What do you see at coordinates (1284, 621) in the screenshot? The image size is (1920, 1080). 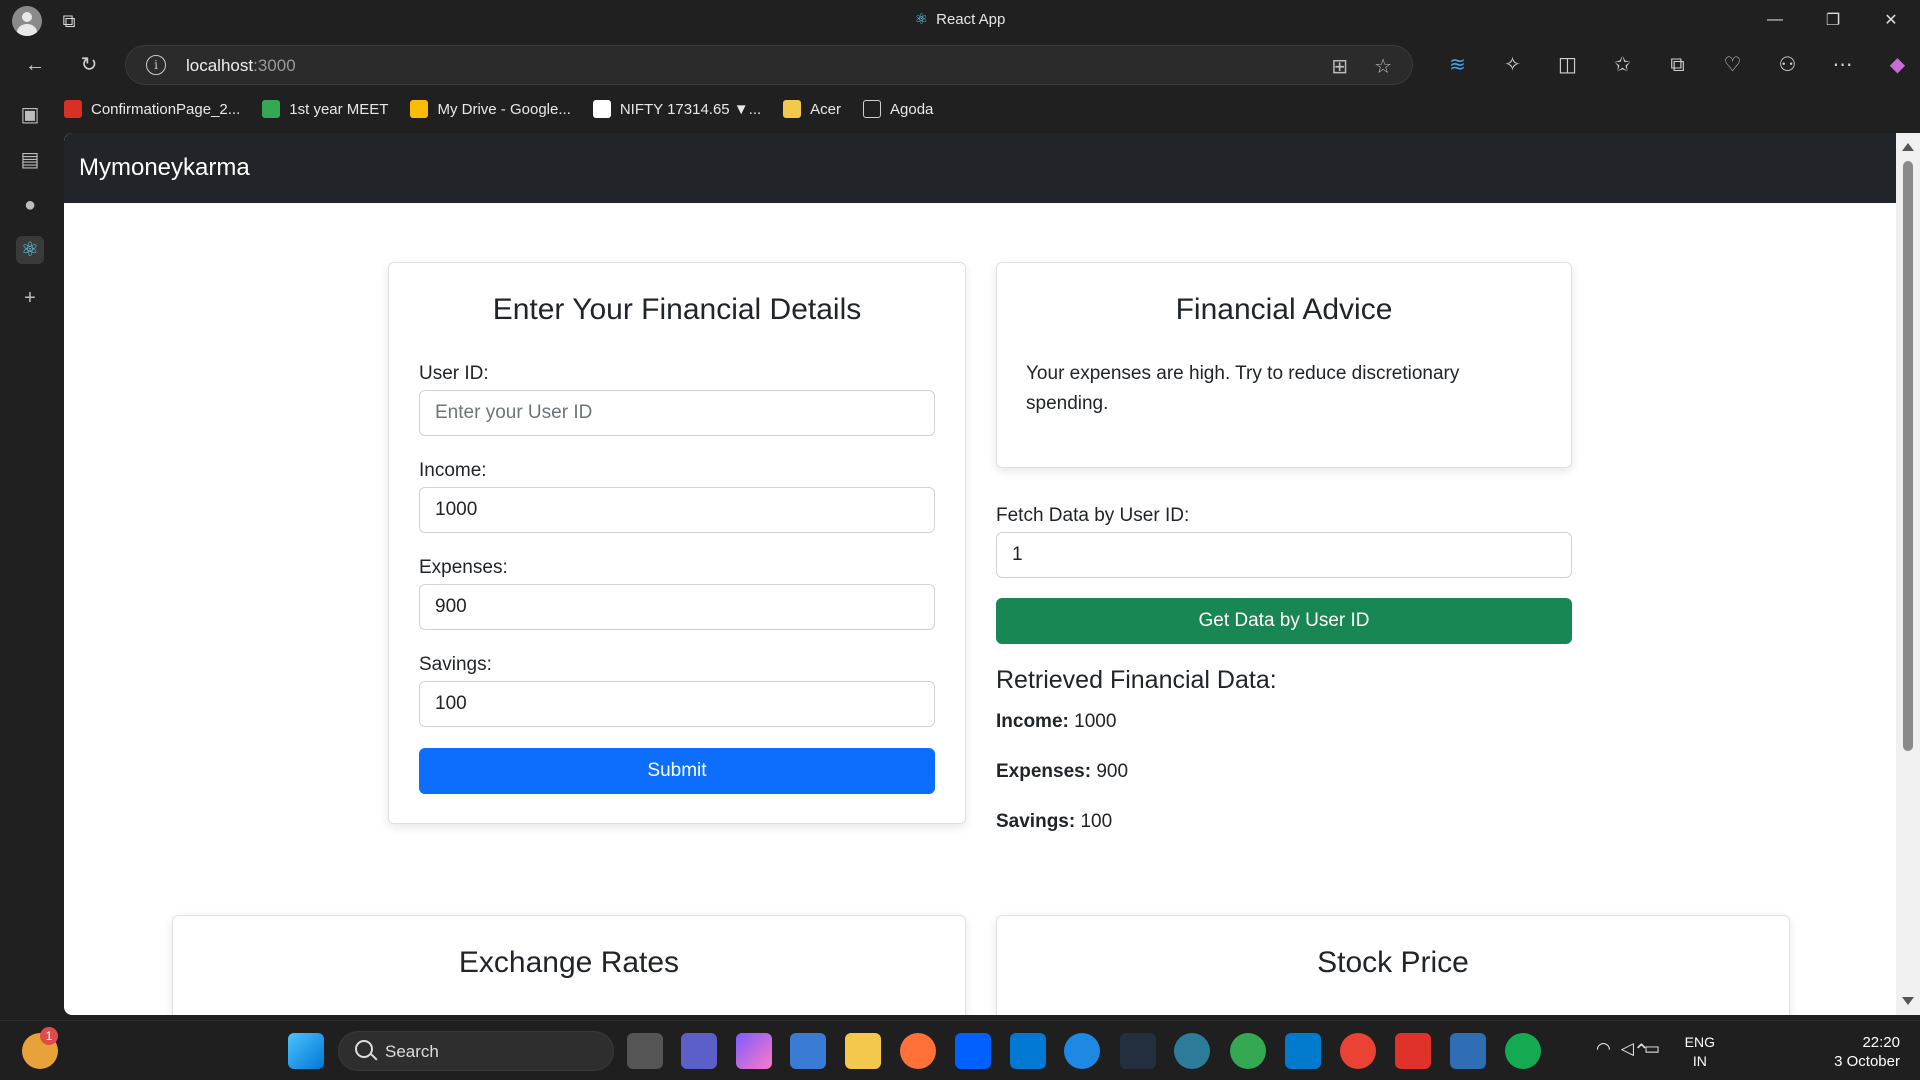 I see `get-data-button: Get Data by User ID` at bounding box center [1284, 621].